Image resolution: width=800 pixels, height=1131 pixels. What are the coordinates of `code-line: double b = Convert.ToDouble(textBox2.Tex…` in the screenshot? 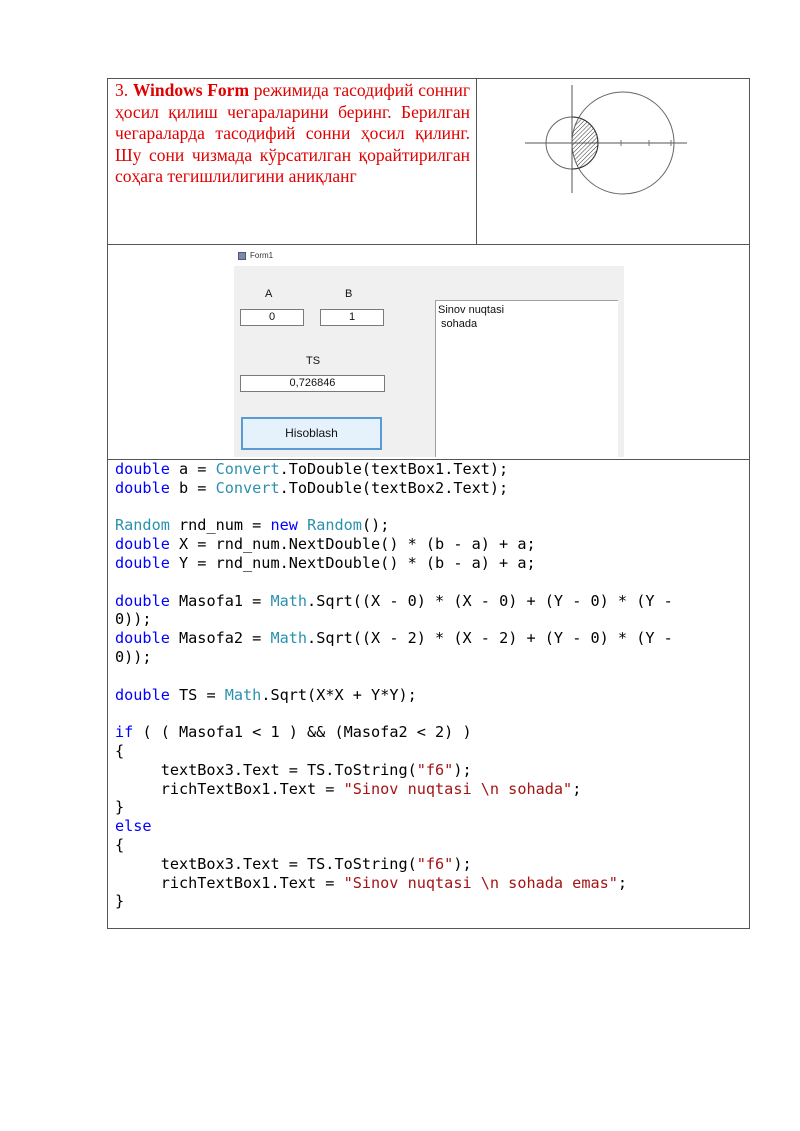 It's located at (430, 488).